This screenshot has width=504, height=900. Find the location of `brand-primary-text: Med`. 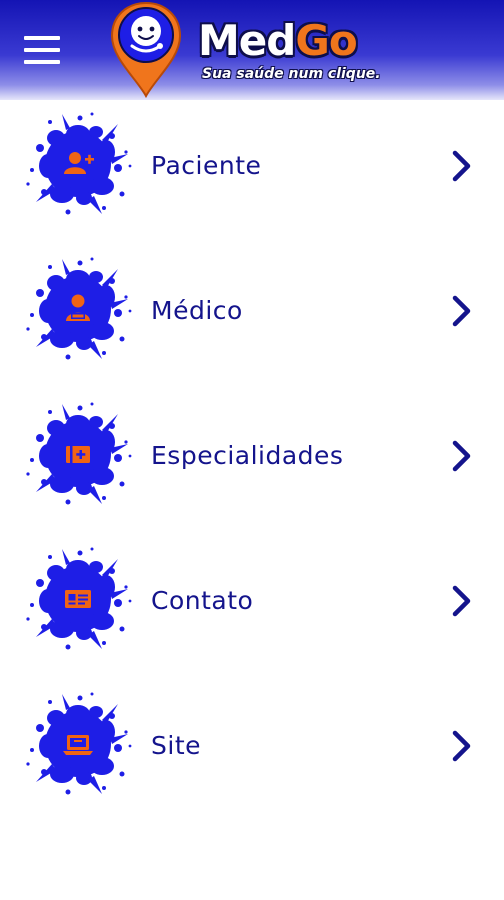

brand-primary-text: Med is located at coordinates (247, 40).